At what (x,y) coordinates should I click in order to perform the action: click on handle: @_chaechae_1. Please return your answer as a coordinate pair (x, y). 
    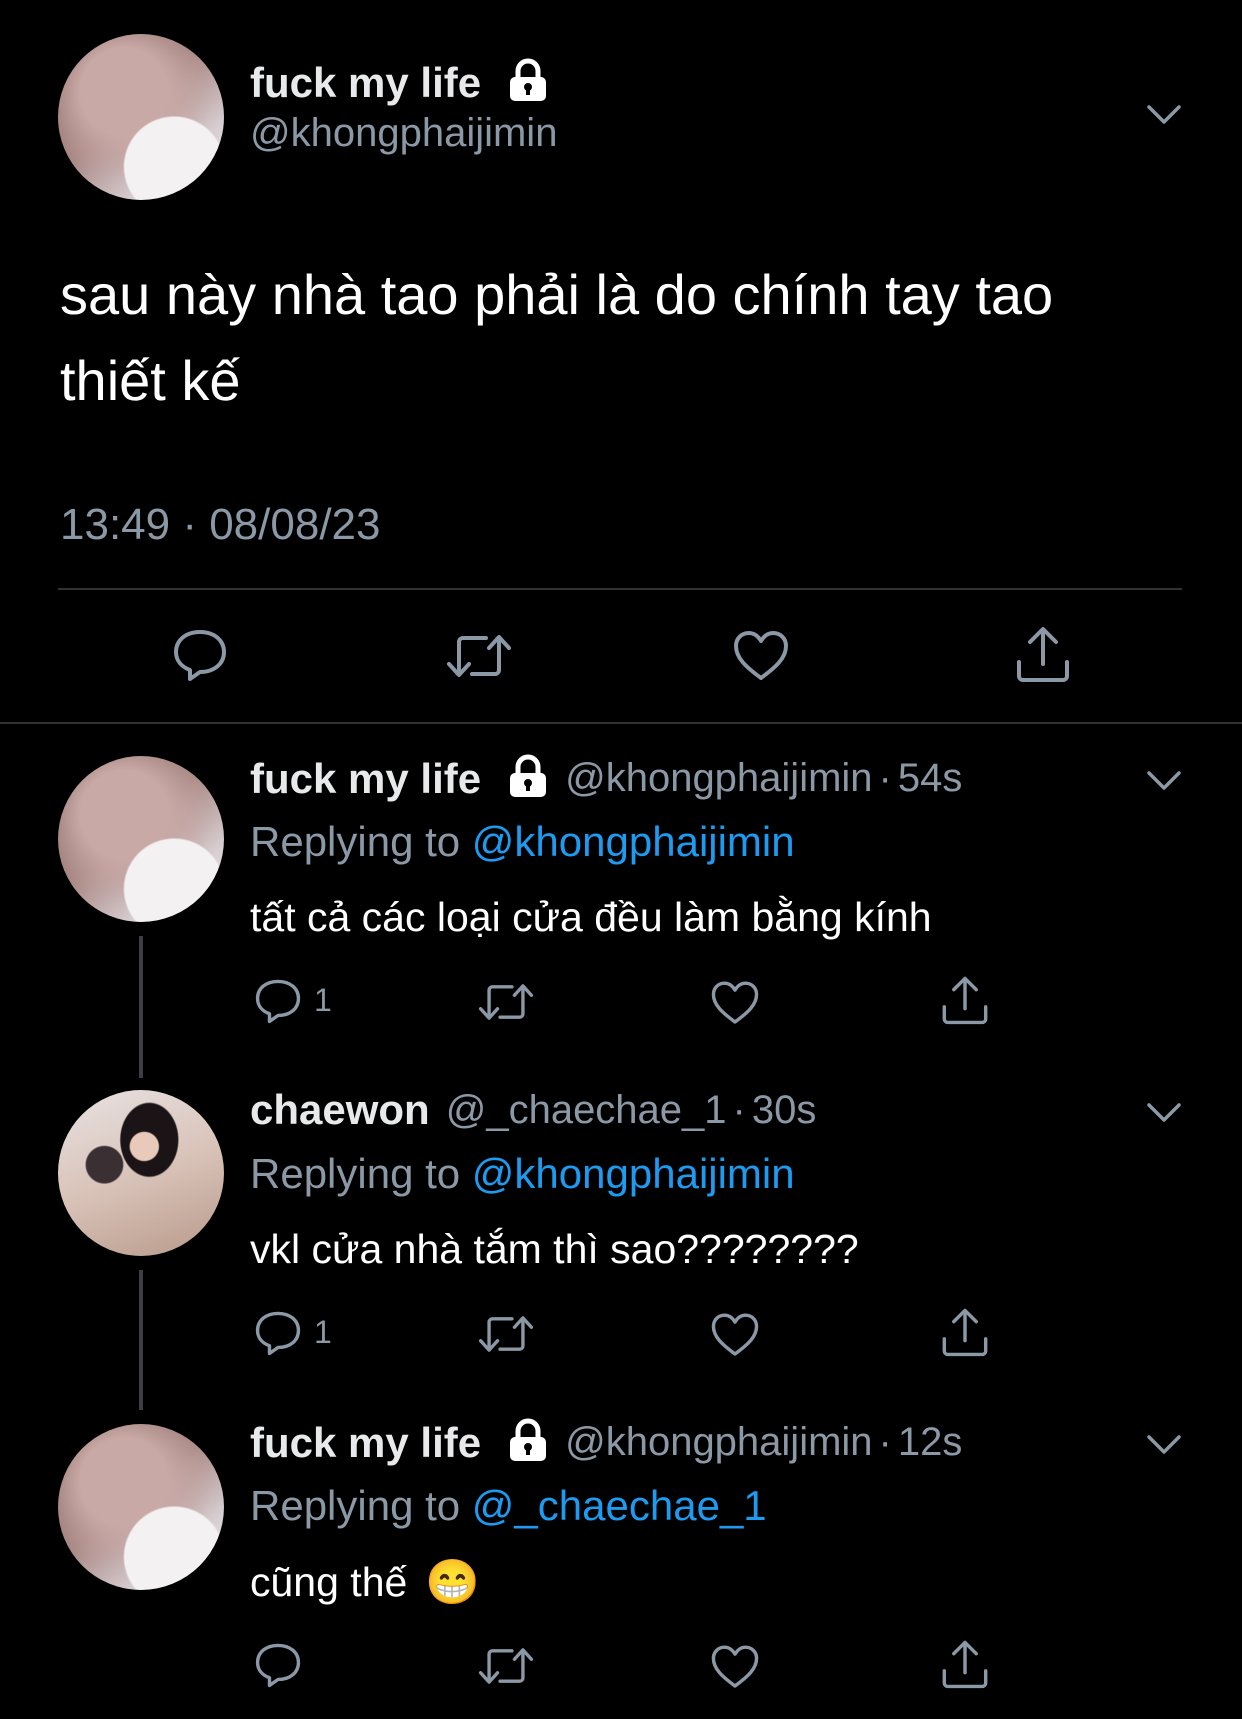
    Looking at the image, I should click on (586, 1110).